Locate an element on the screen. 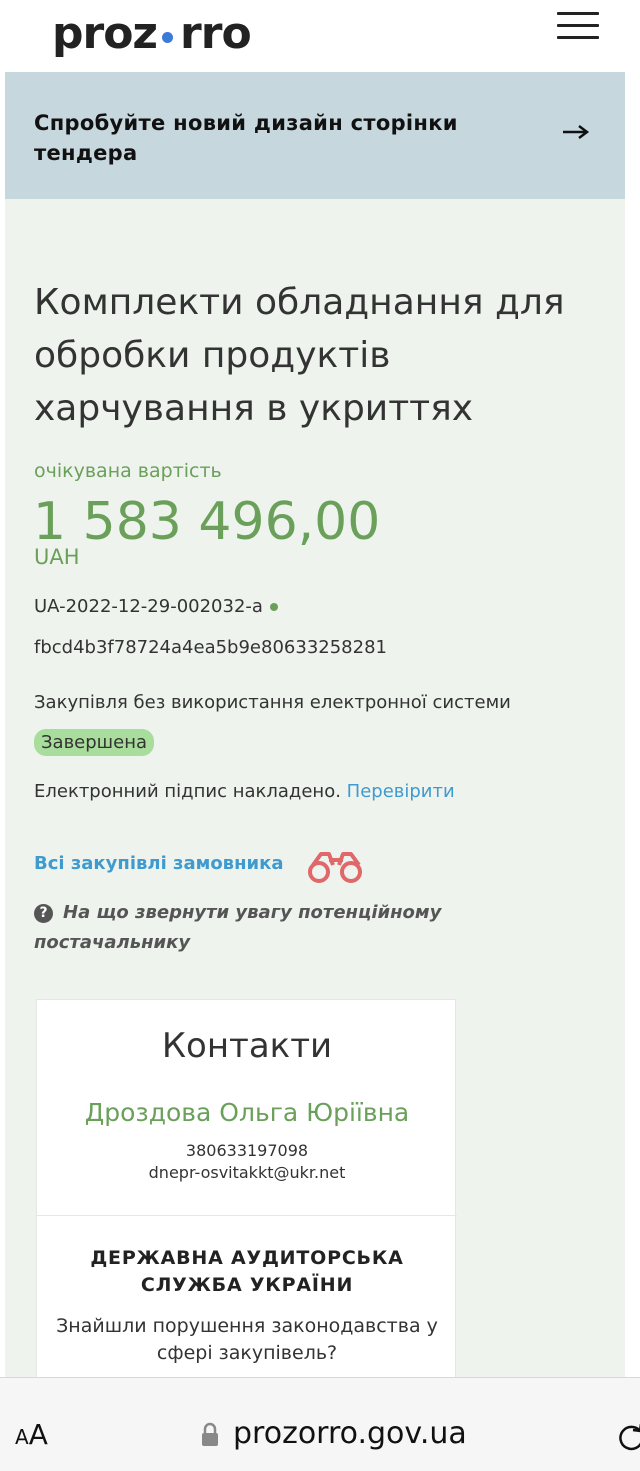 Image resolution: width=640 pixels, height=1471 pixels. url-text: prozorro.gov.ua is located at coordinates (350, 1433).